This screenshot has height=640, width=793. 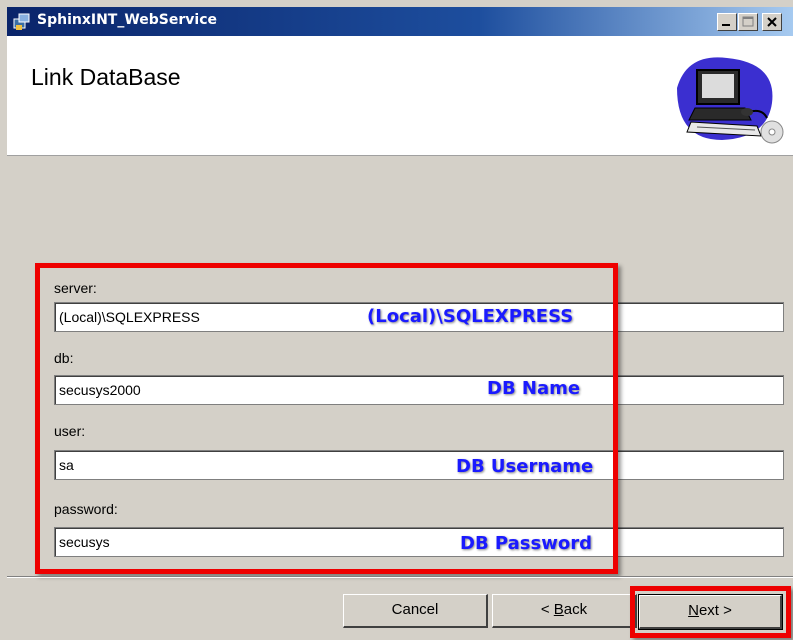 What do you see at coordinates (106, 77) in the screenshot?
I see `page-title: Link DataBase` at bounding box center [106, 77].